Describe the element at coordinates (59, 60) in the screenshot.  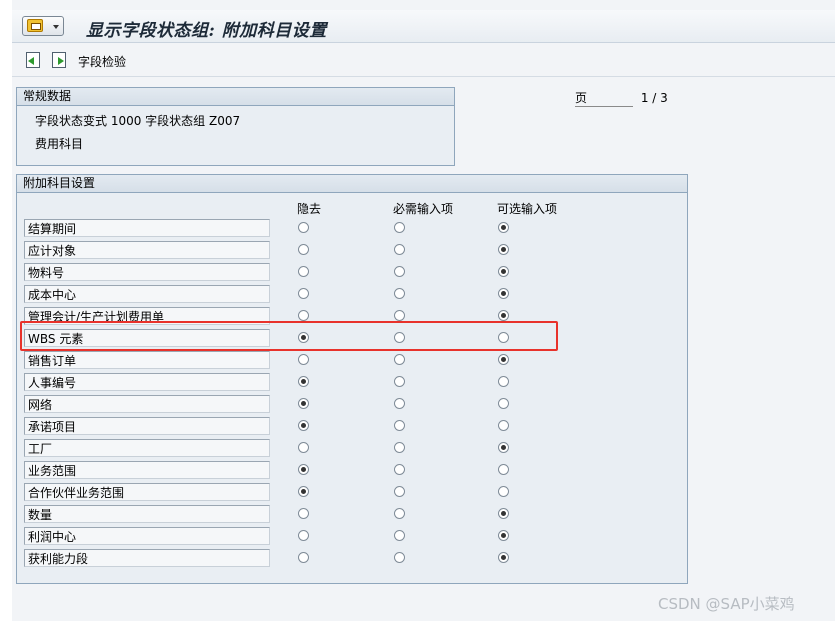
I see `next-screen-icon` at that location.